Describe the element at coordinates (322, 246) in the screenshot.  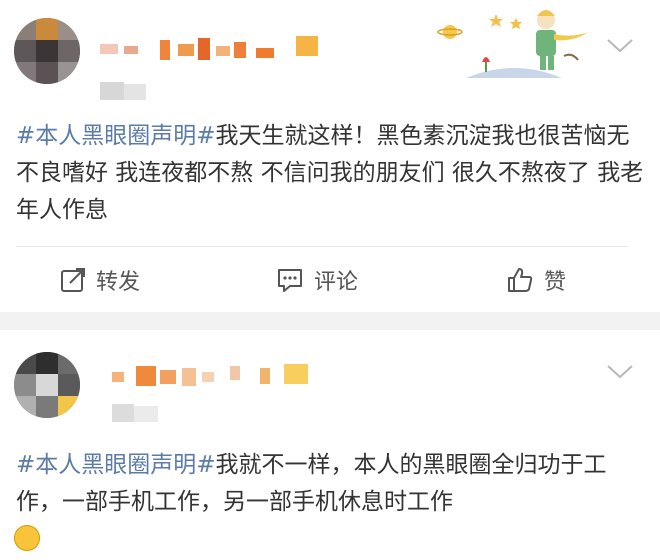
I see `divider` at that location.